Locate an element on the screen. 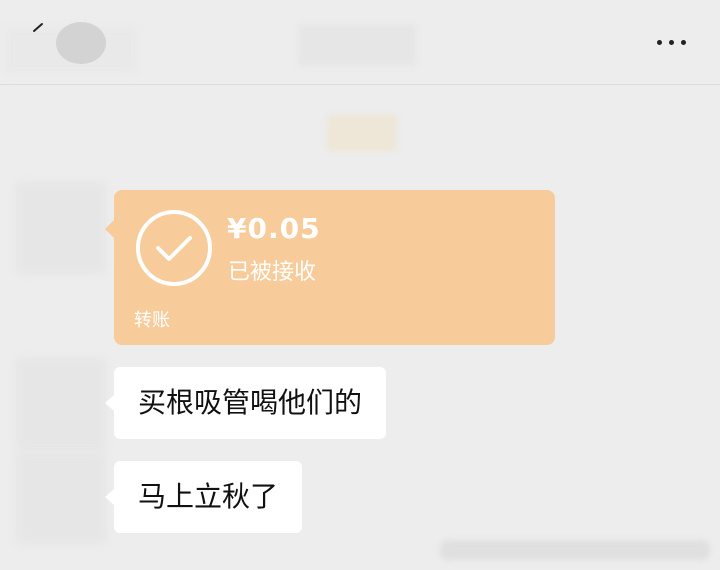 The width and height of the screenshot is (720, 570). more-dots-icon is located at coordinates (671, 42).